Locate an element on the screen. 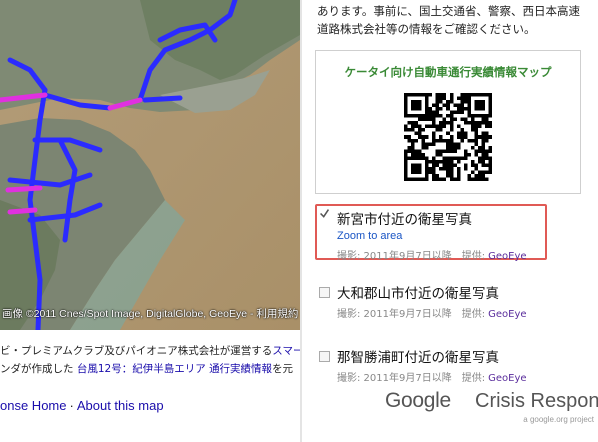  traffic-record-link: 通行実績情報 is located at coordinates (240, 369).